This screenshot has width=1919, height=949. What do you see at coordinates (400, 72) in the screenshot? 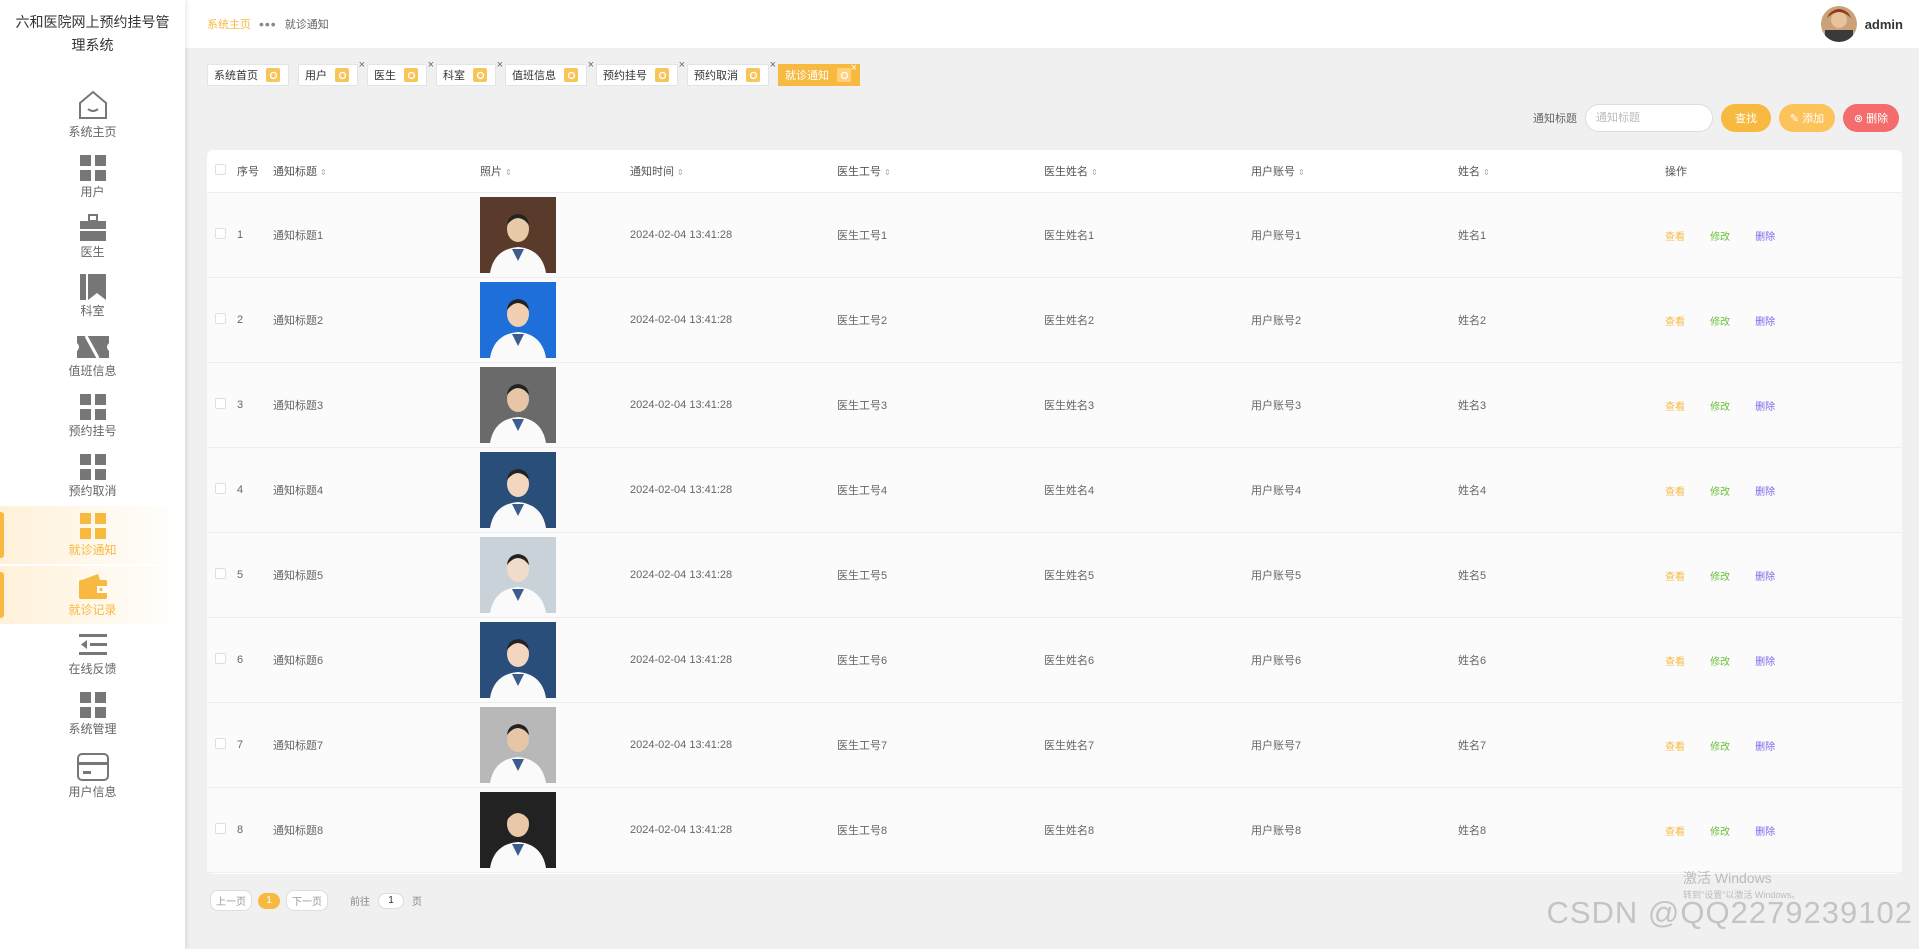
I see `tag-doctors: 医生 ×` at bounding box center [400, 72].